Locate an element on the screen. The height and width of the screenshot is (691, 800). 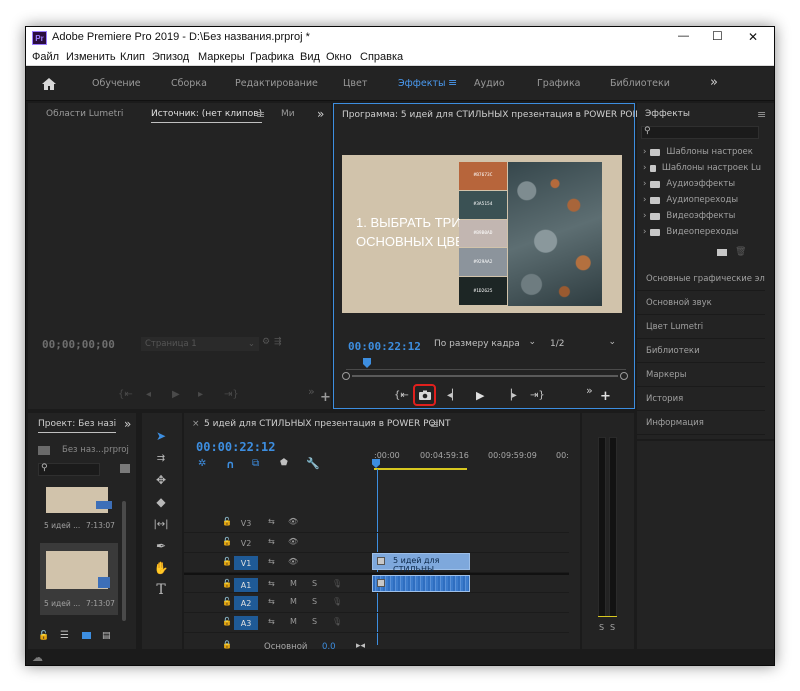
ripple-edit-tool: ✥ is located at coordinates (161, 480).